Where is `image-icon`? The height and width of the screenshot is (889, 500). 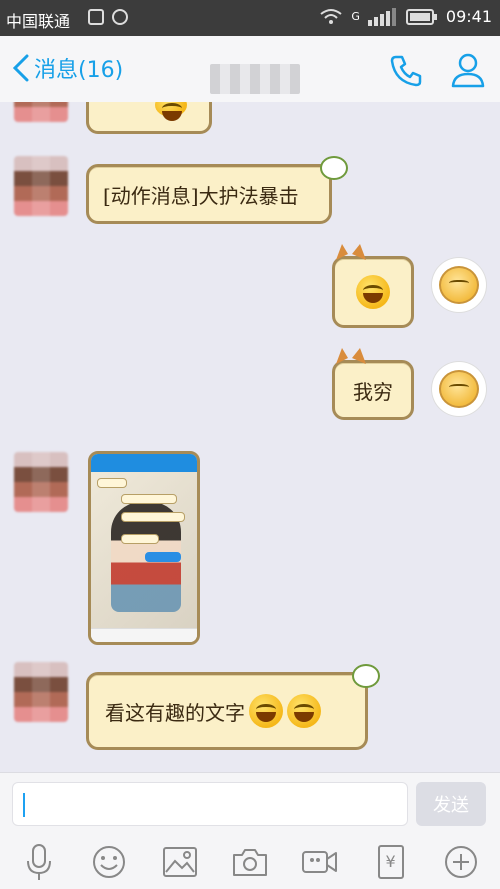 image-icon is located at coordinates (179, 861).